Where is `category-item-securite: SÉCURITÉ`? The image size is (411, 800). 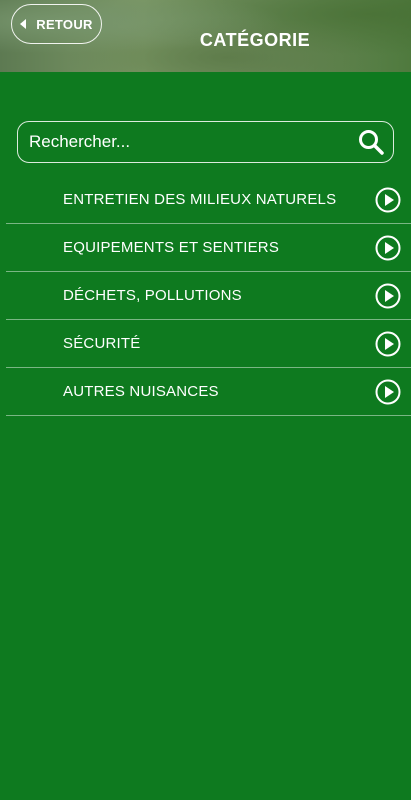
category-item-securite: SÉCURITÉ is located at coordinates (208, 344).